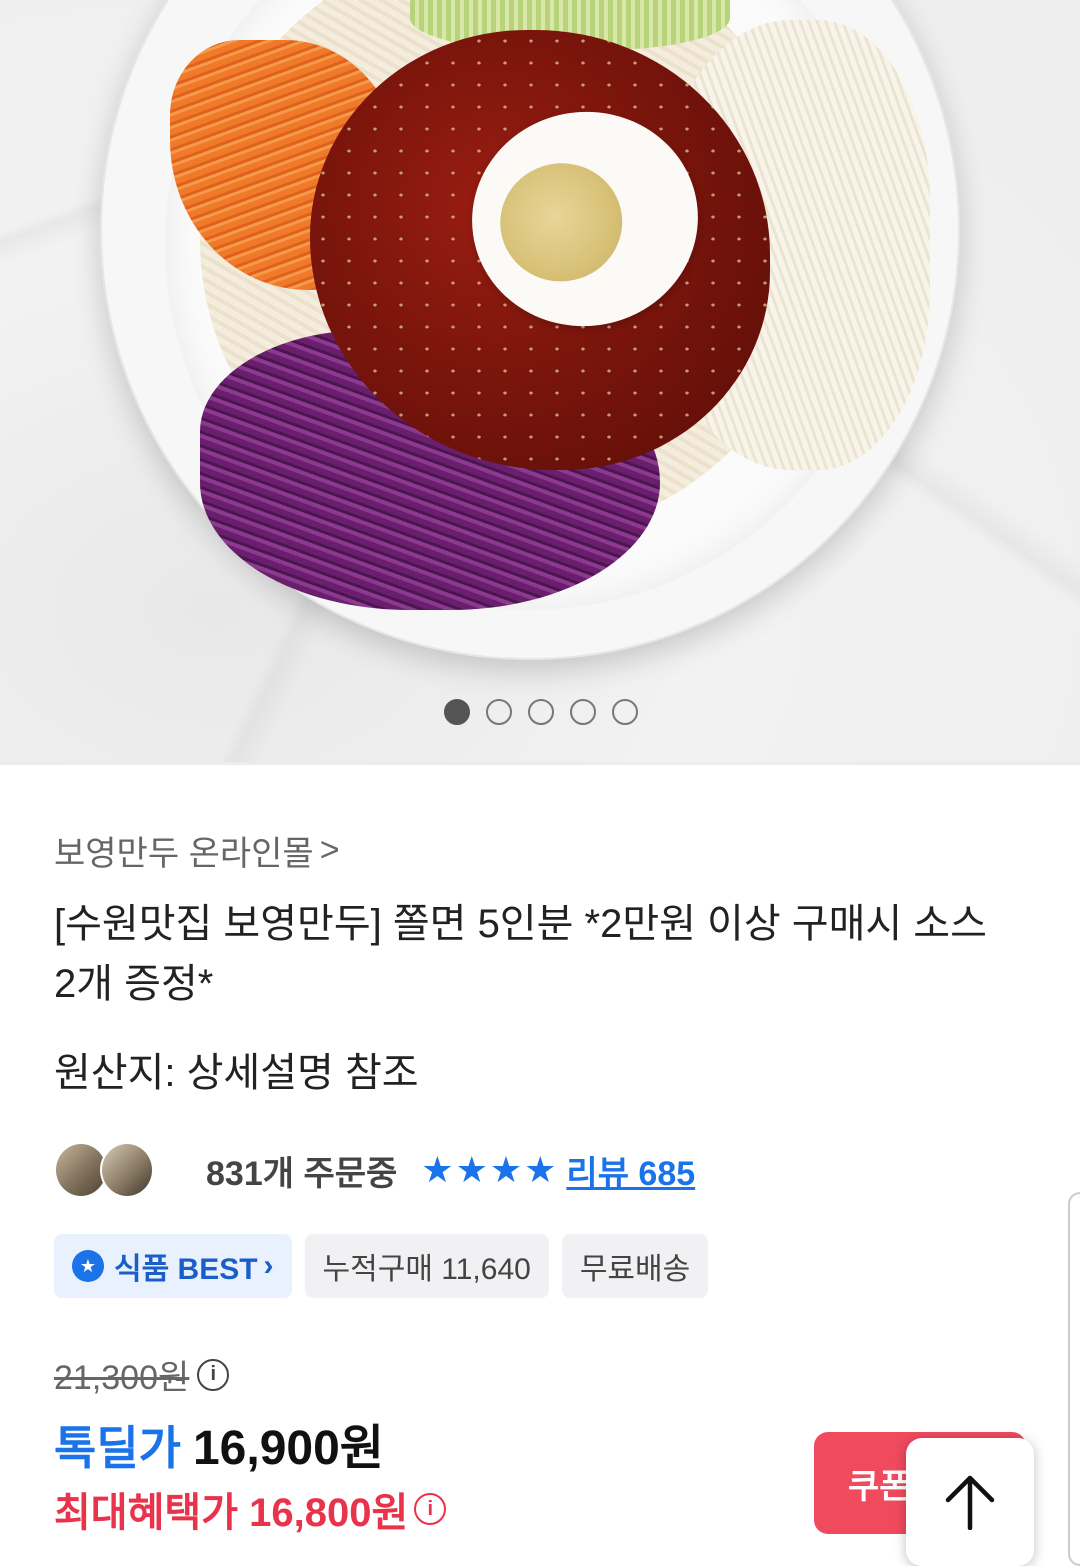 The height and width of the screenshot is (1566, 1080). Describe the element at coordinates (231, 1513) in the screenshot. I see `max-benefit-price: 최대혜택가 16,800원` at that location.